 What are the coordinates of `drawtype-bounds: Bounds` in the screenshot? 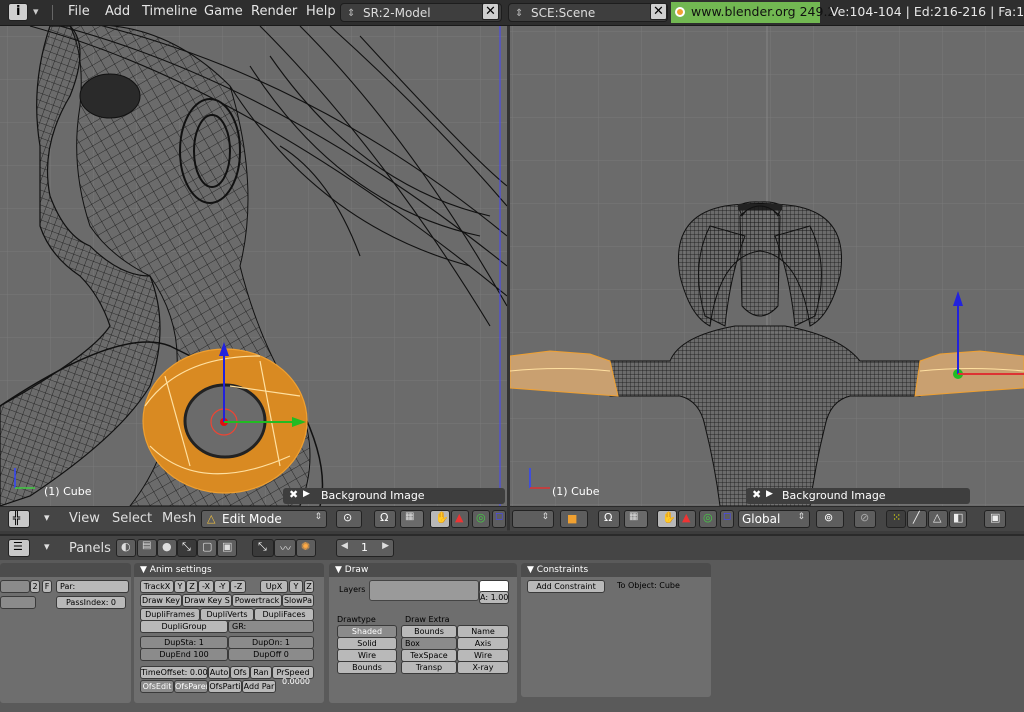 It's located at (367, 667).